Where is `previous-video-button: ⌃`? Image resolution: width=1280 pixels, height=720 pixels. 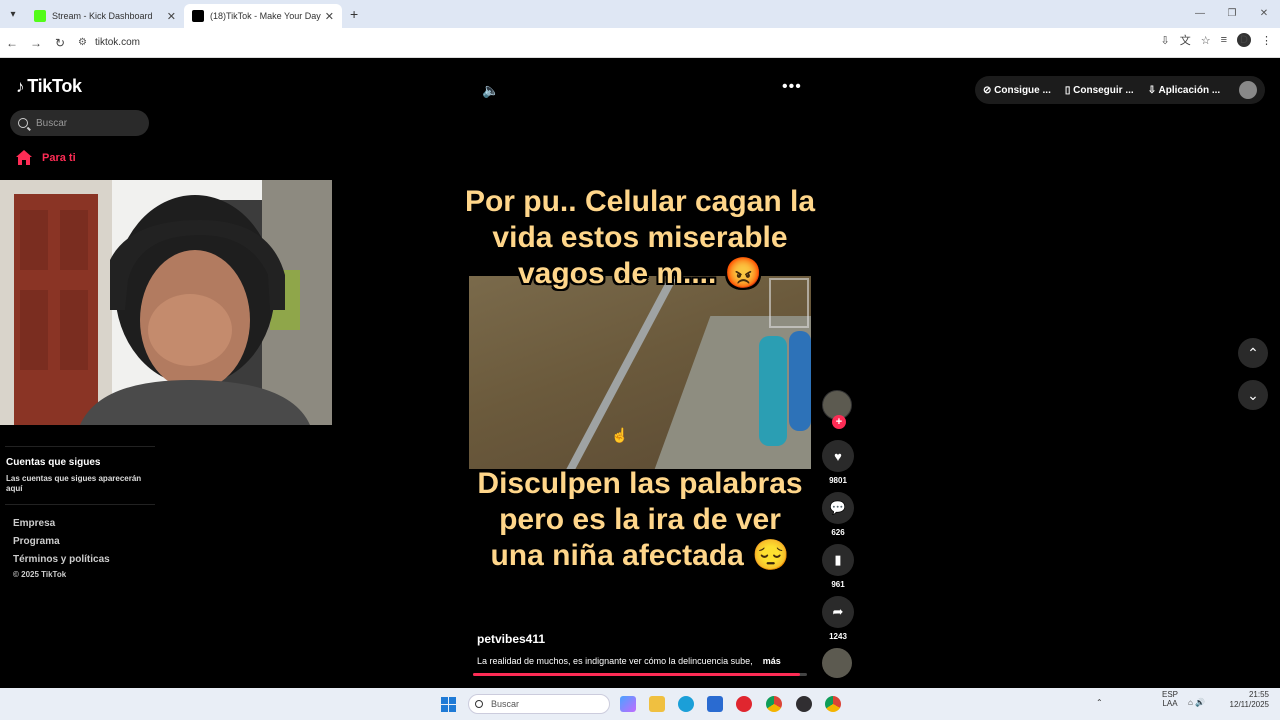 previous-video-button: ⌃ is located at coordinates (1253, 353).